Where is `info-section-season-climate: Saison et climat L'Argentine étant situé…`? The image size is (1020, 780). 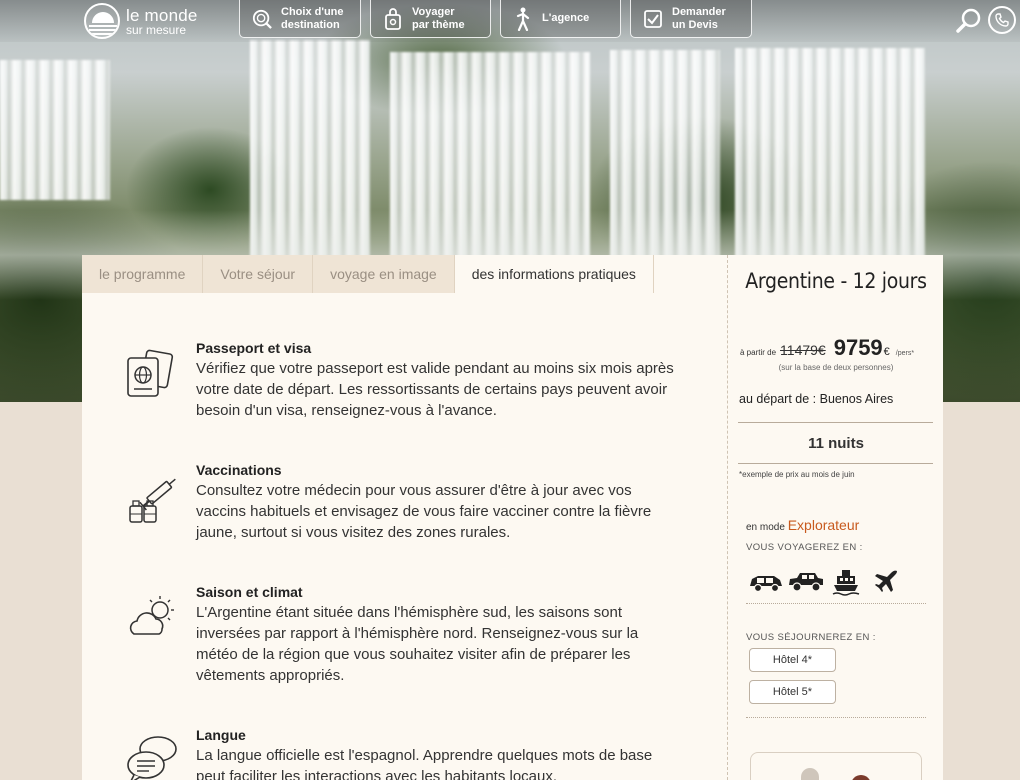 info-section-season-climate: Saison et climat L'Argentine étant situé… is located at coordinates (404, 634).